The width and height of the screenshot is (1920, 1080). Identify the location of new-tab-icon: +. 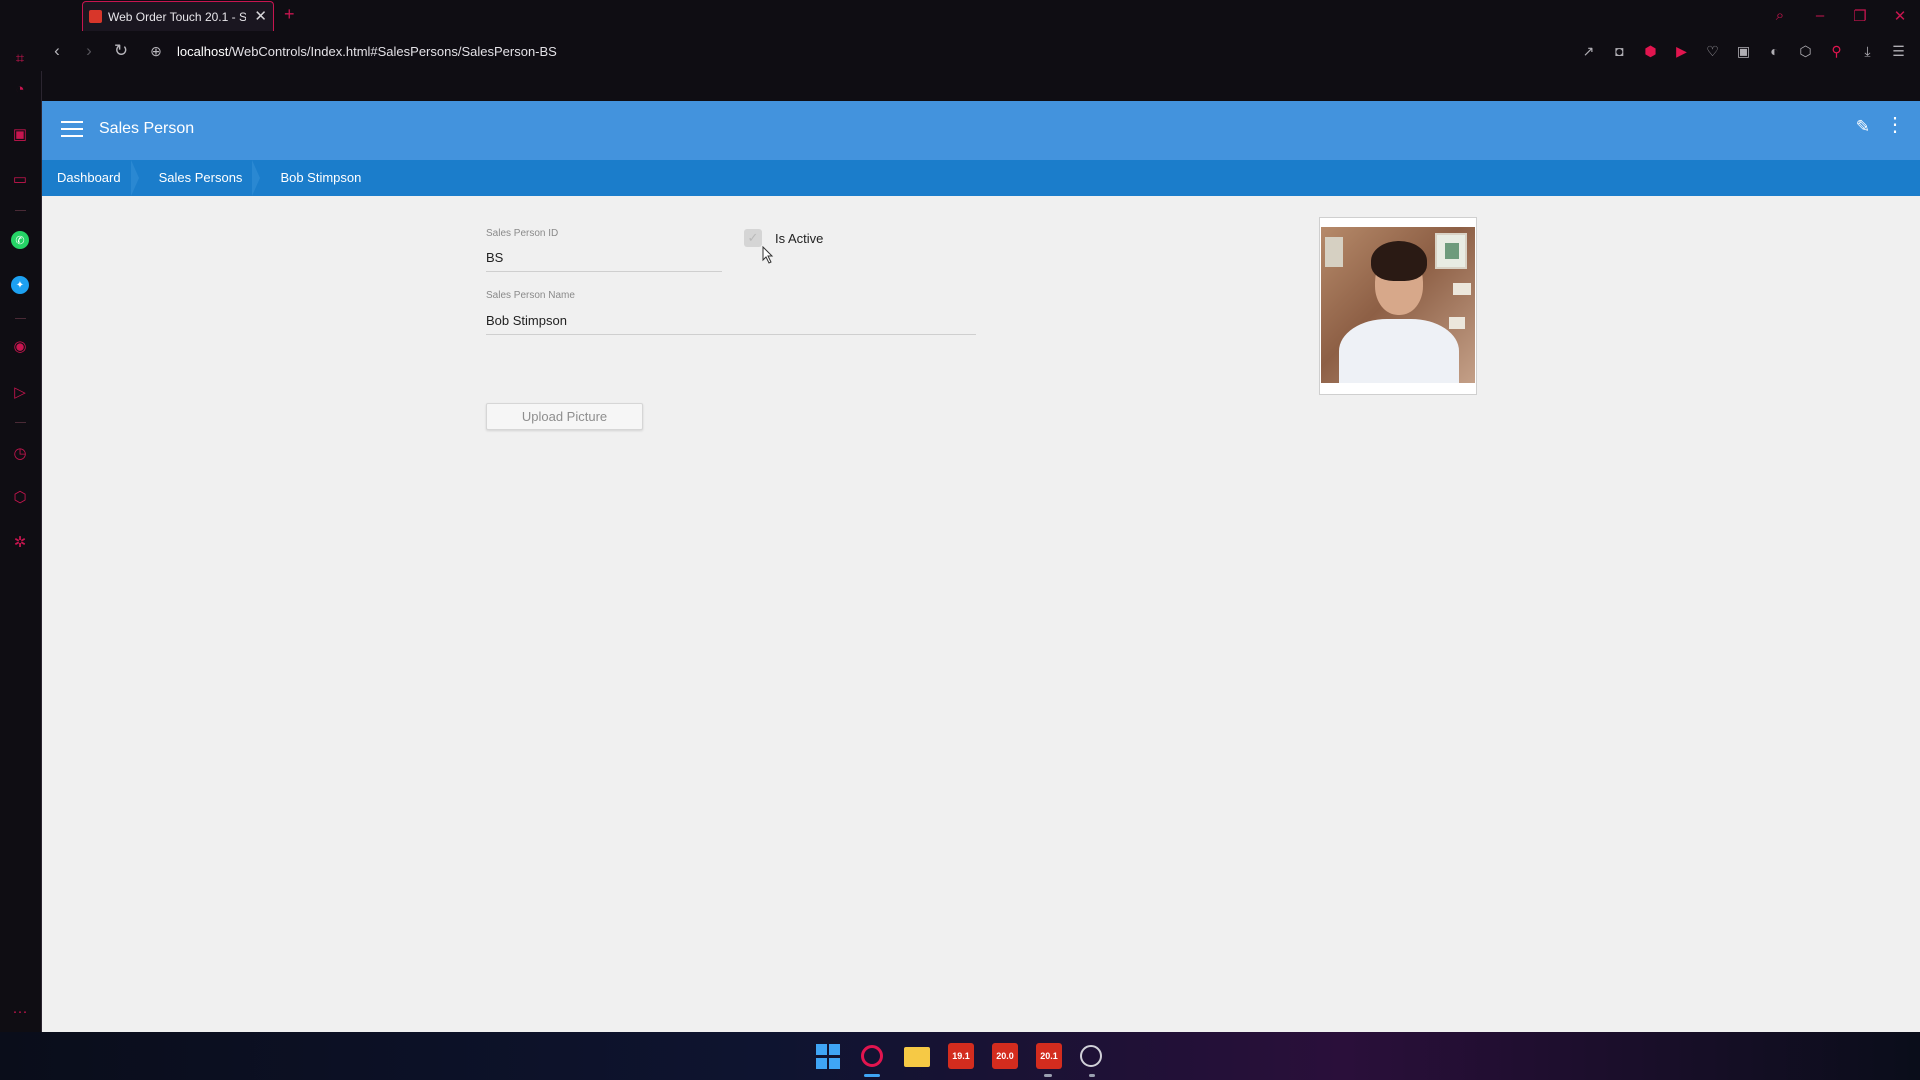
(289, 14).